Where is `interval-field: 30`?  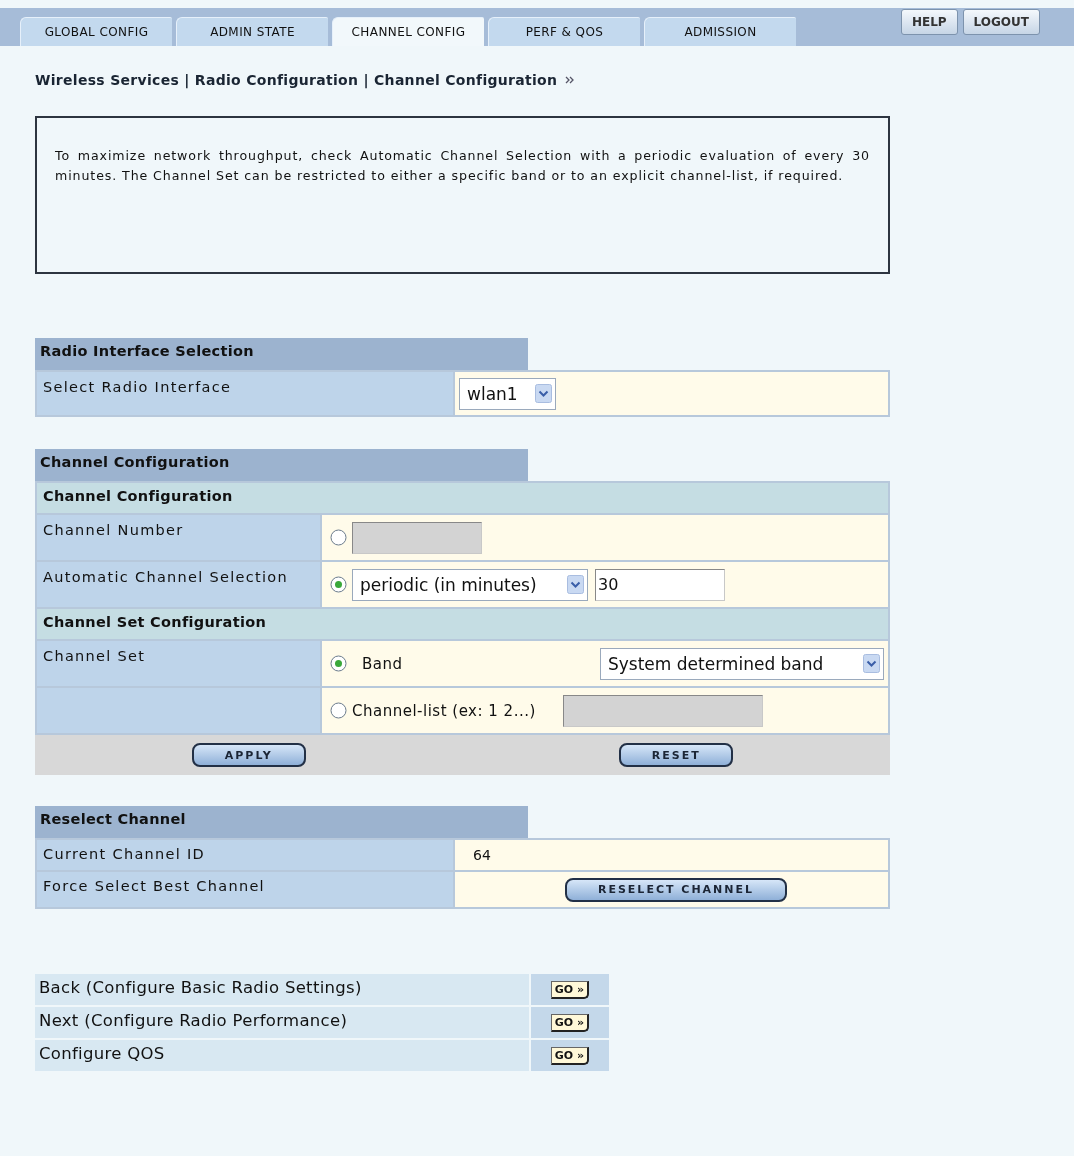
interval-field: 30 is located at coordinates (660, 584).